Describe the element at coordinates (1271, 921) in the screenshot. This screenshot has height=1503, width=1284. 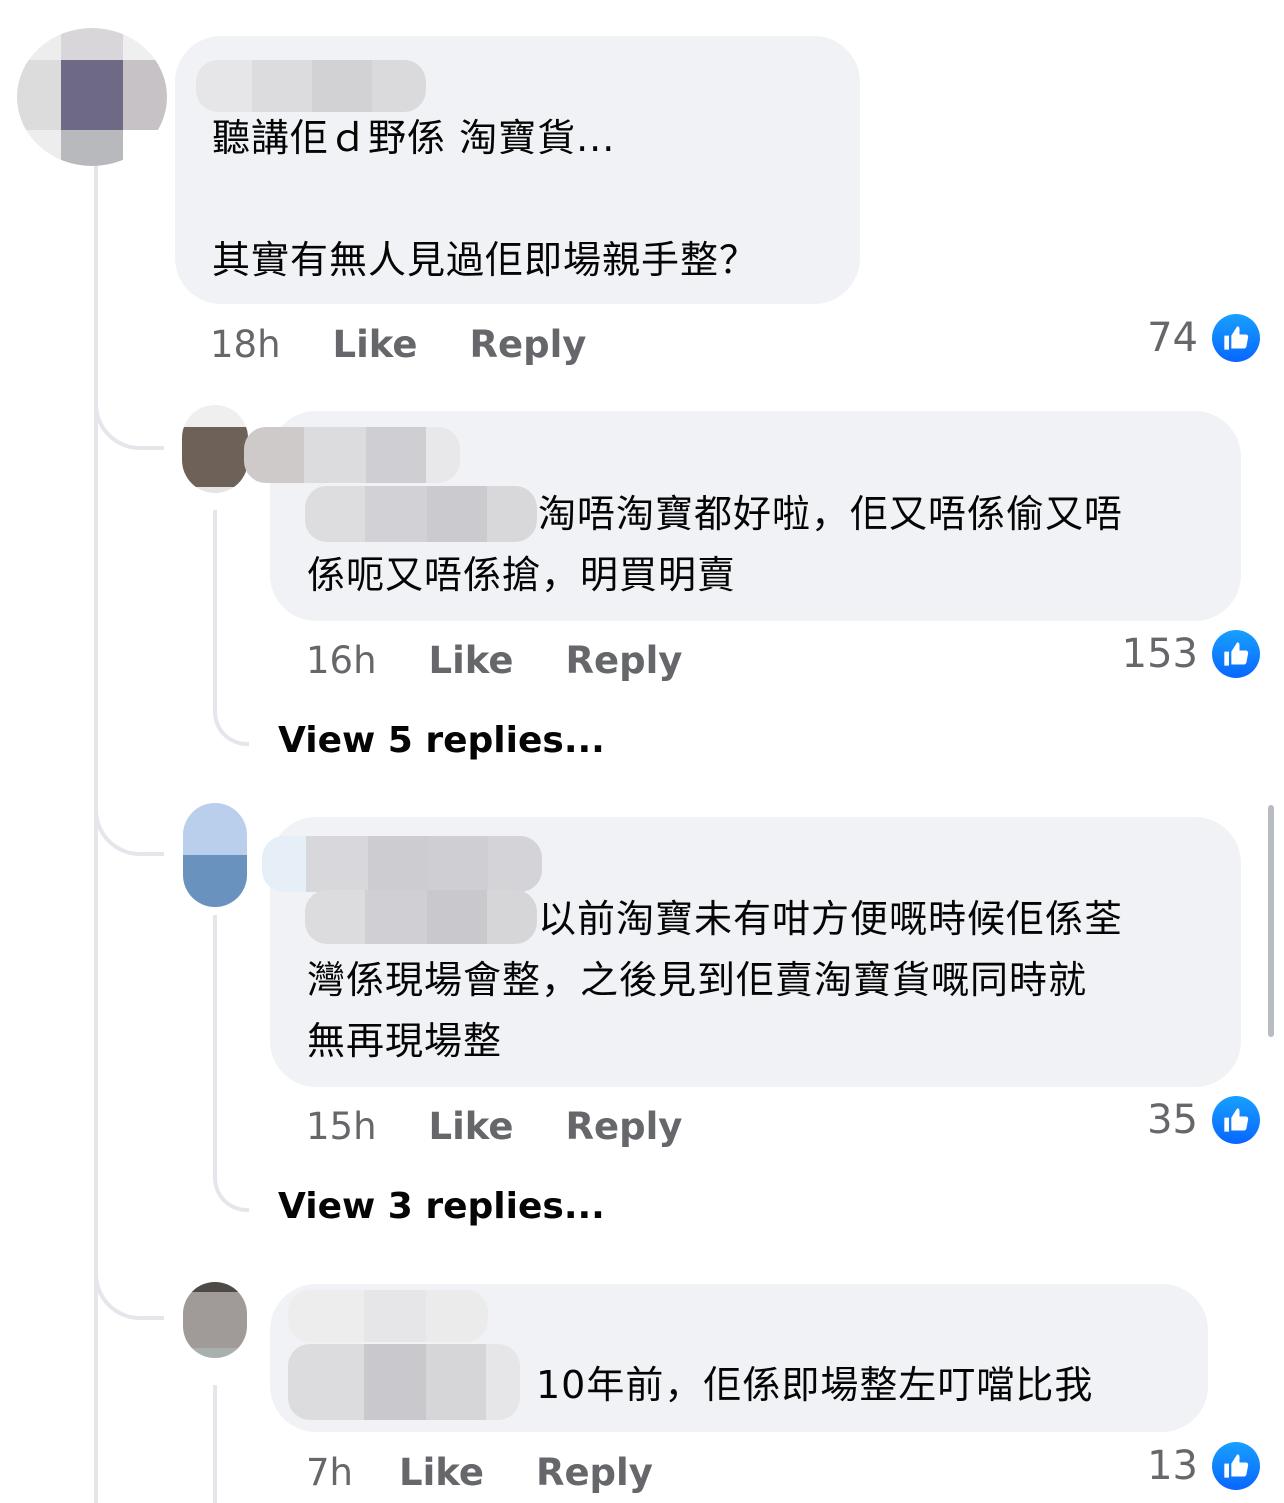
I see `scrollbar-thumb` at that location.